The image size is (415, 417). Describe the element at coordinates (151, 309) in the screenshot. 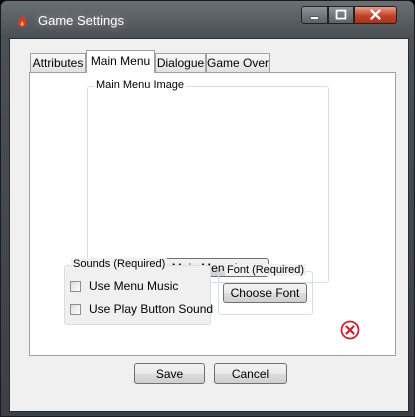

I see `use-play-button-sound-label: Use Play Button Sound` at that location.